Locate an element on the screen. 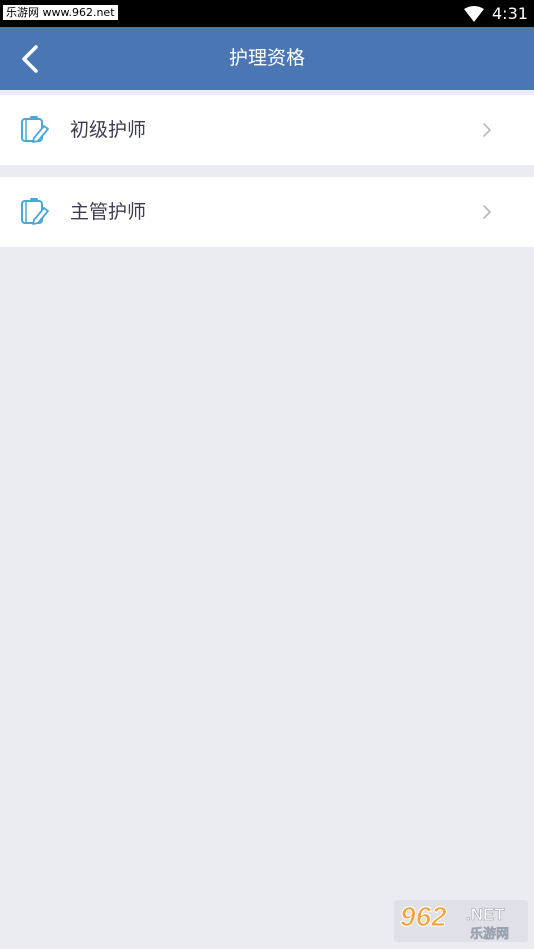 The height and width of the screenshot is (949, 534). back-button is located at coordinates (31, 59).